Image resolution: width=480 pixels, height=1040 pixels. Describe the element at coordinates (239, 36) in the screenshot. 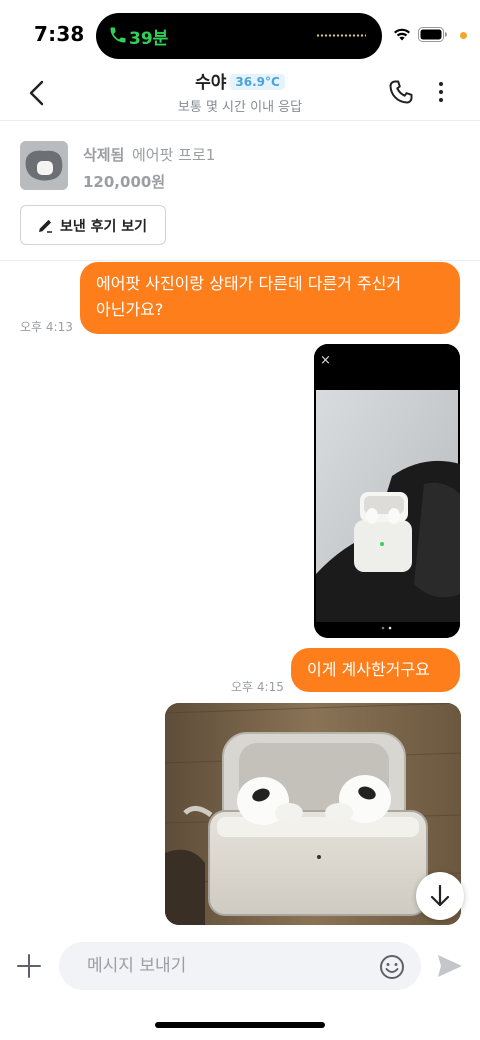

I see `dynamic-island: 39분` at that location.